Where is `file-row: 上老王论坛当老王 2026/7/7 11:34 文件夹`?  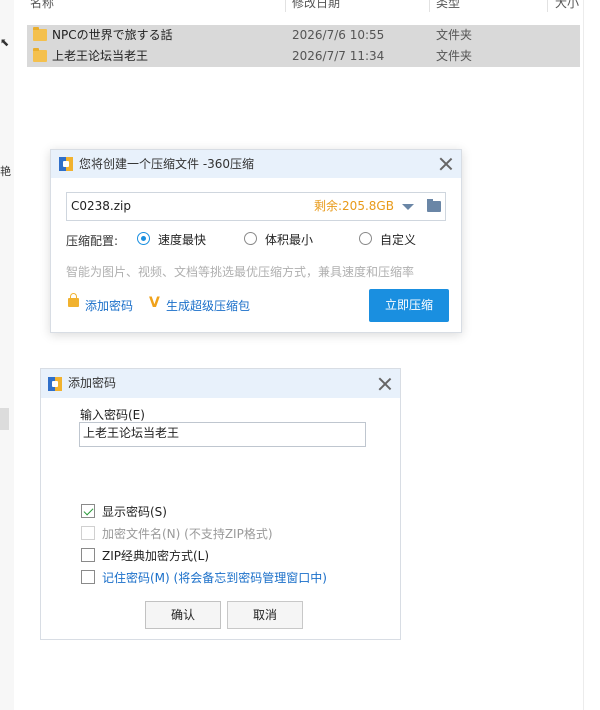 file-row: 上老王论坛当老王 2026/7/7 11:34 文件夹 is located at coordinates (303, 56).